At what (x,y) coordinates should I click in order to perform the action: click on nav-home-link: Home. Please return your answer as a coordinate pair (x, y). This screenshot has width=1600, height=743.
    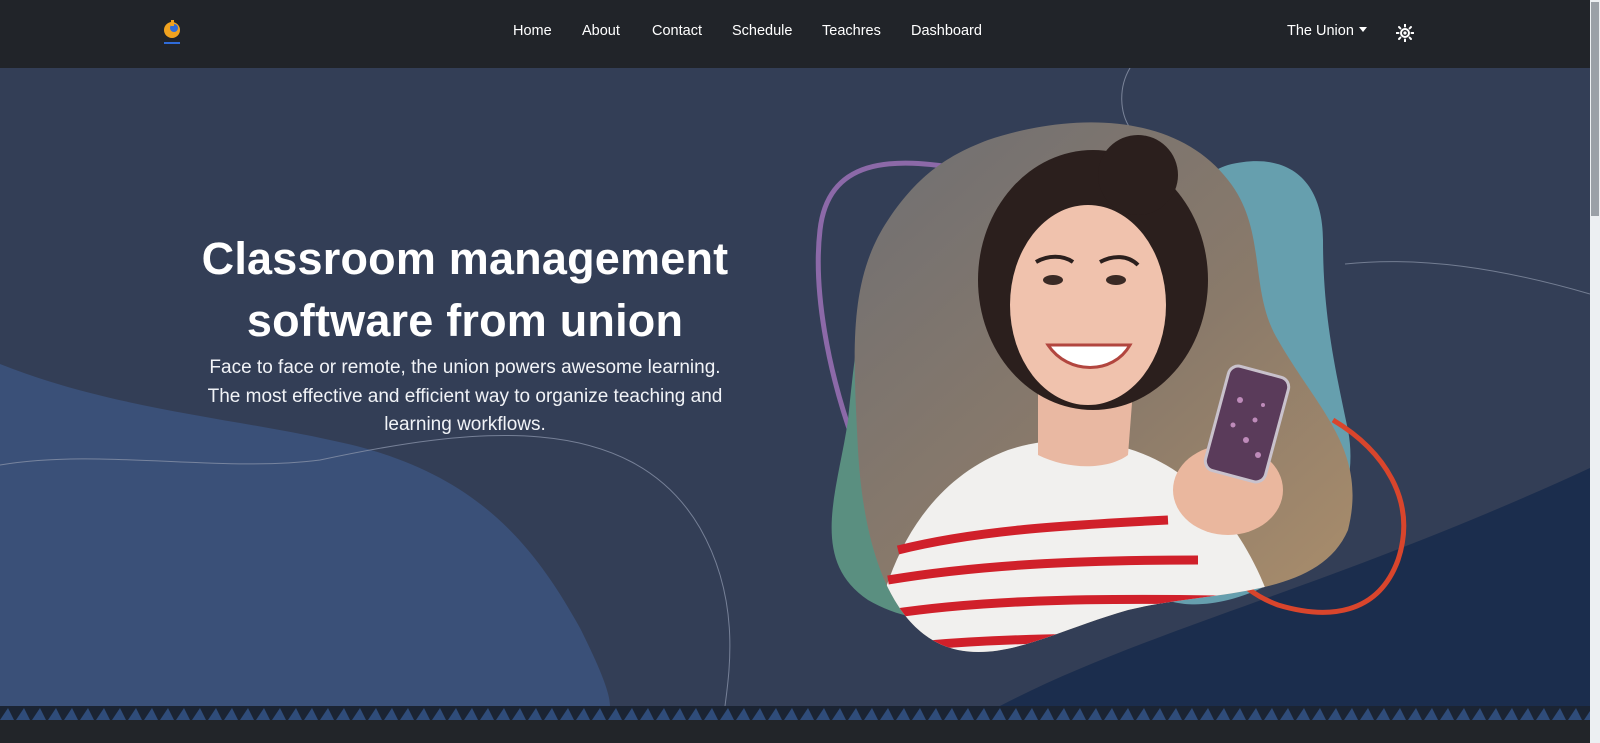
    Looking at the image, I should click on (532, 31).